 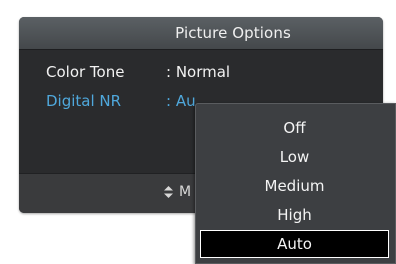 I want to click on panel-header: Picture Options, so click(x=201, y=33).